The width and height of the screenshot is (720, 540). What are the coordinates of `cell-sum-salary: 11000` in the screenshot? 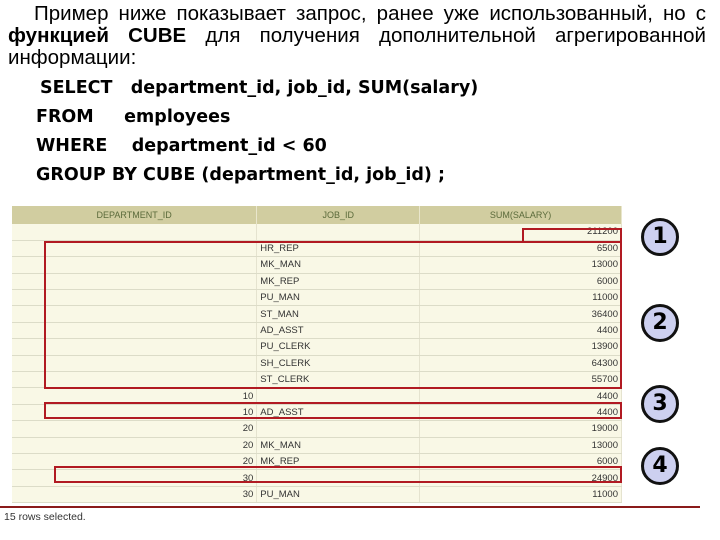 It's located at (520, 495).